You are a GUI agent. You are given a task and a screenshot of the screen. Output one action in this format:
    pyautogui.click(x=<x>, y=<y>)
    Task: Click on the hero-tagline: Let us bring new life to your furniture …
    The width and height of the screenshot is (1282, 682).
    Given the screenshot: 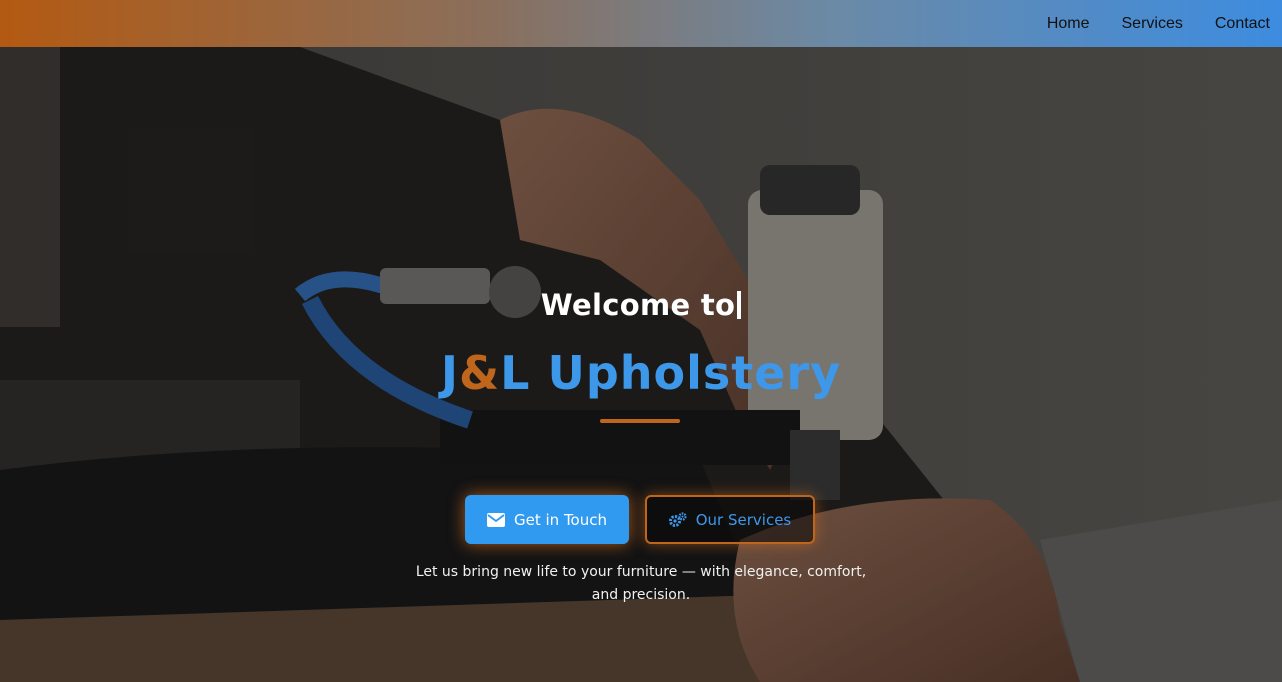 What is the action you would take?
    pyautogui.click(x=641, y=583)
    